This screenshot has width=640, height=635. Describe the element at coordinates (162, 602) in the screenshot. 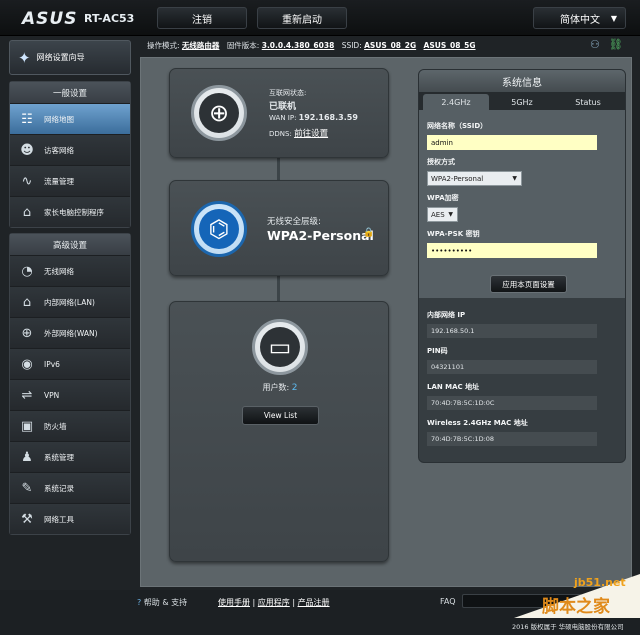

I see `help-support: ? 帮助 & 支持` at that location.